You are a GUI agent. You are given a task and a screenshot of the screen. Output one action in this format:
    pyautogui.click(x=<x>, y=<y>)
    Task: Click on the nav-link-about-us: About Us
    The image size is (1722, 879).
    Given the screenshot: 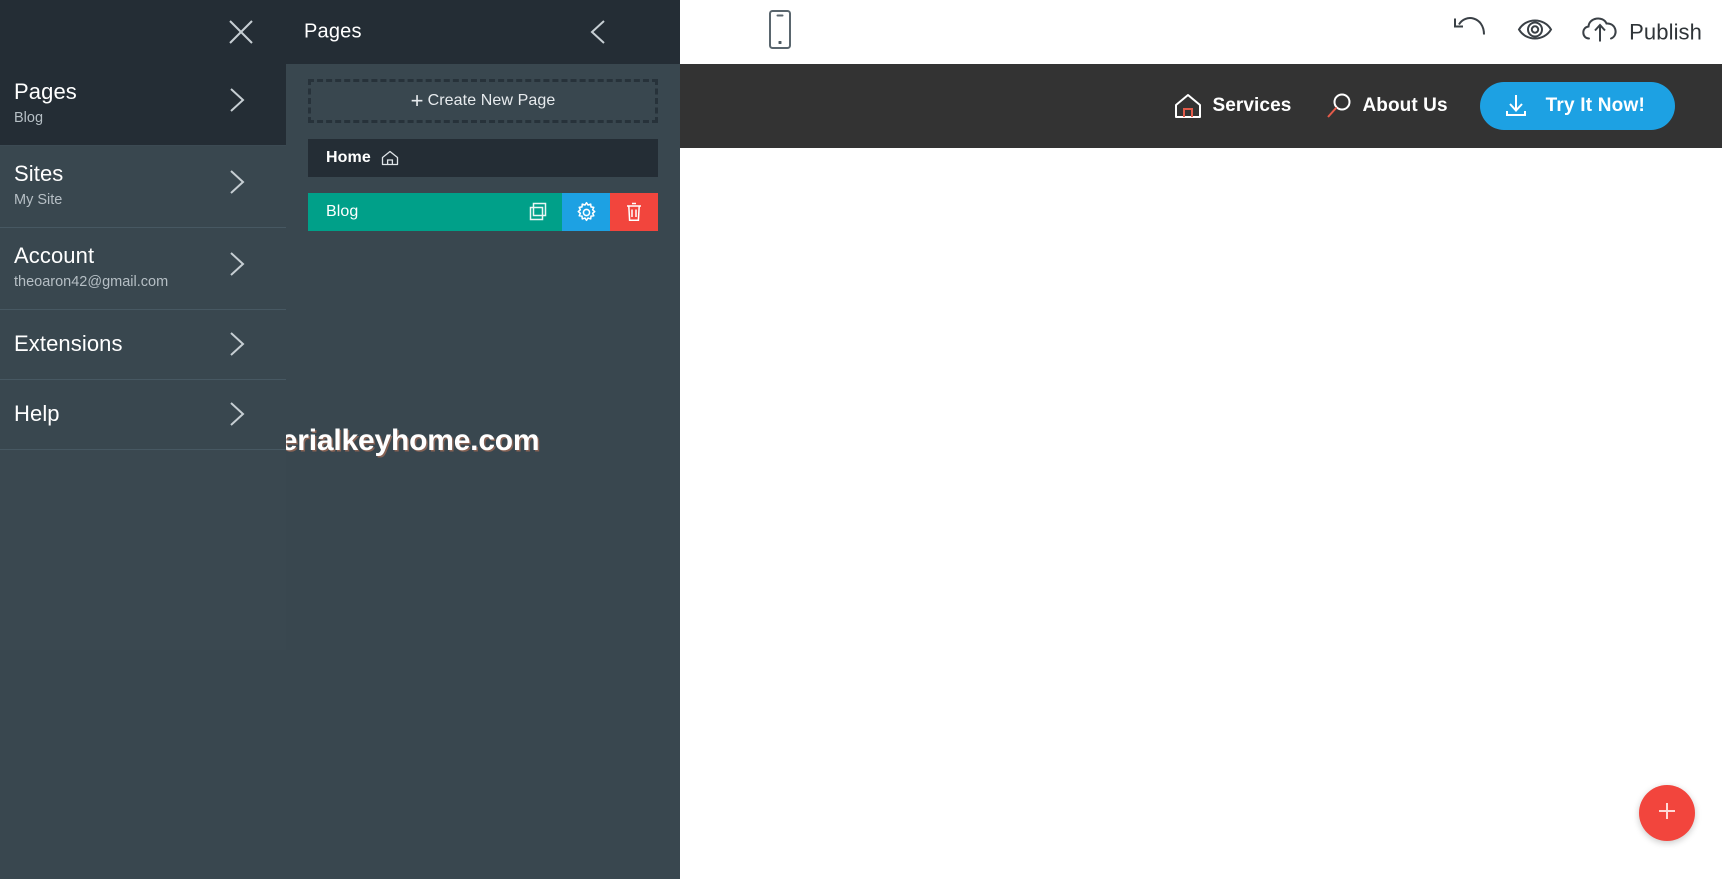 What is the action you would take?
    pyautogui.click(x=1386, y=106)
    